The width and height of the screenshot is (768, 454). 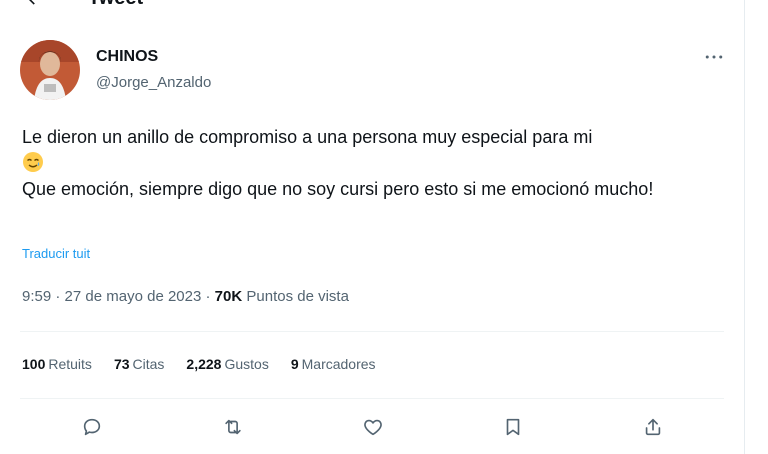 I want to click on stat-label: Retuits, so click(x=70, y=364).